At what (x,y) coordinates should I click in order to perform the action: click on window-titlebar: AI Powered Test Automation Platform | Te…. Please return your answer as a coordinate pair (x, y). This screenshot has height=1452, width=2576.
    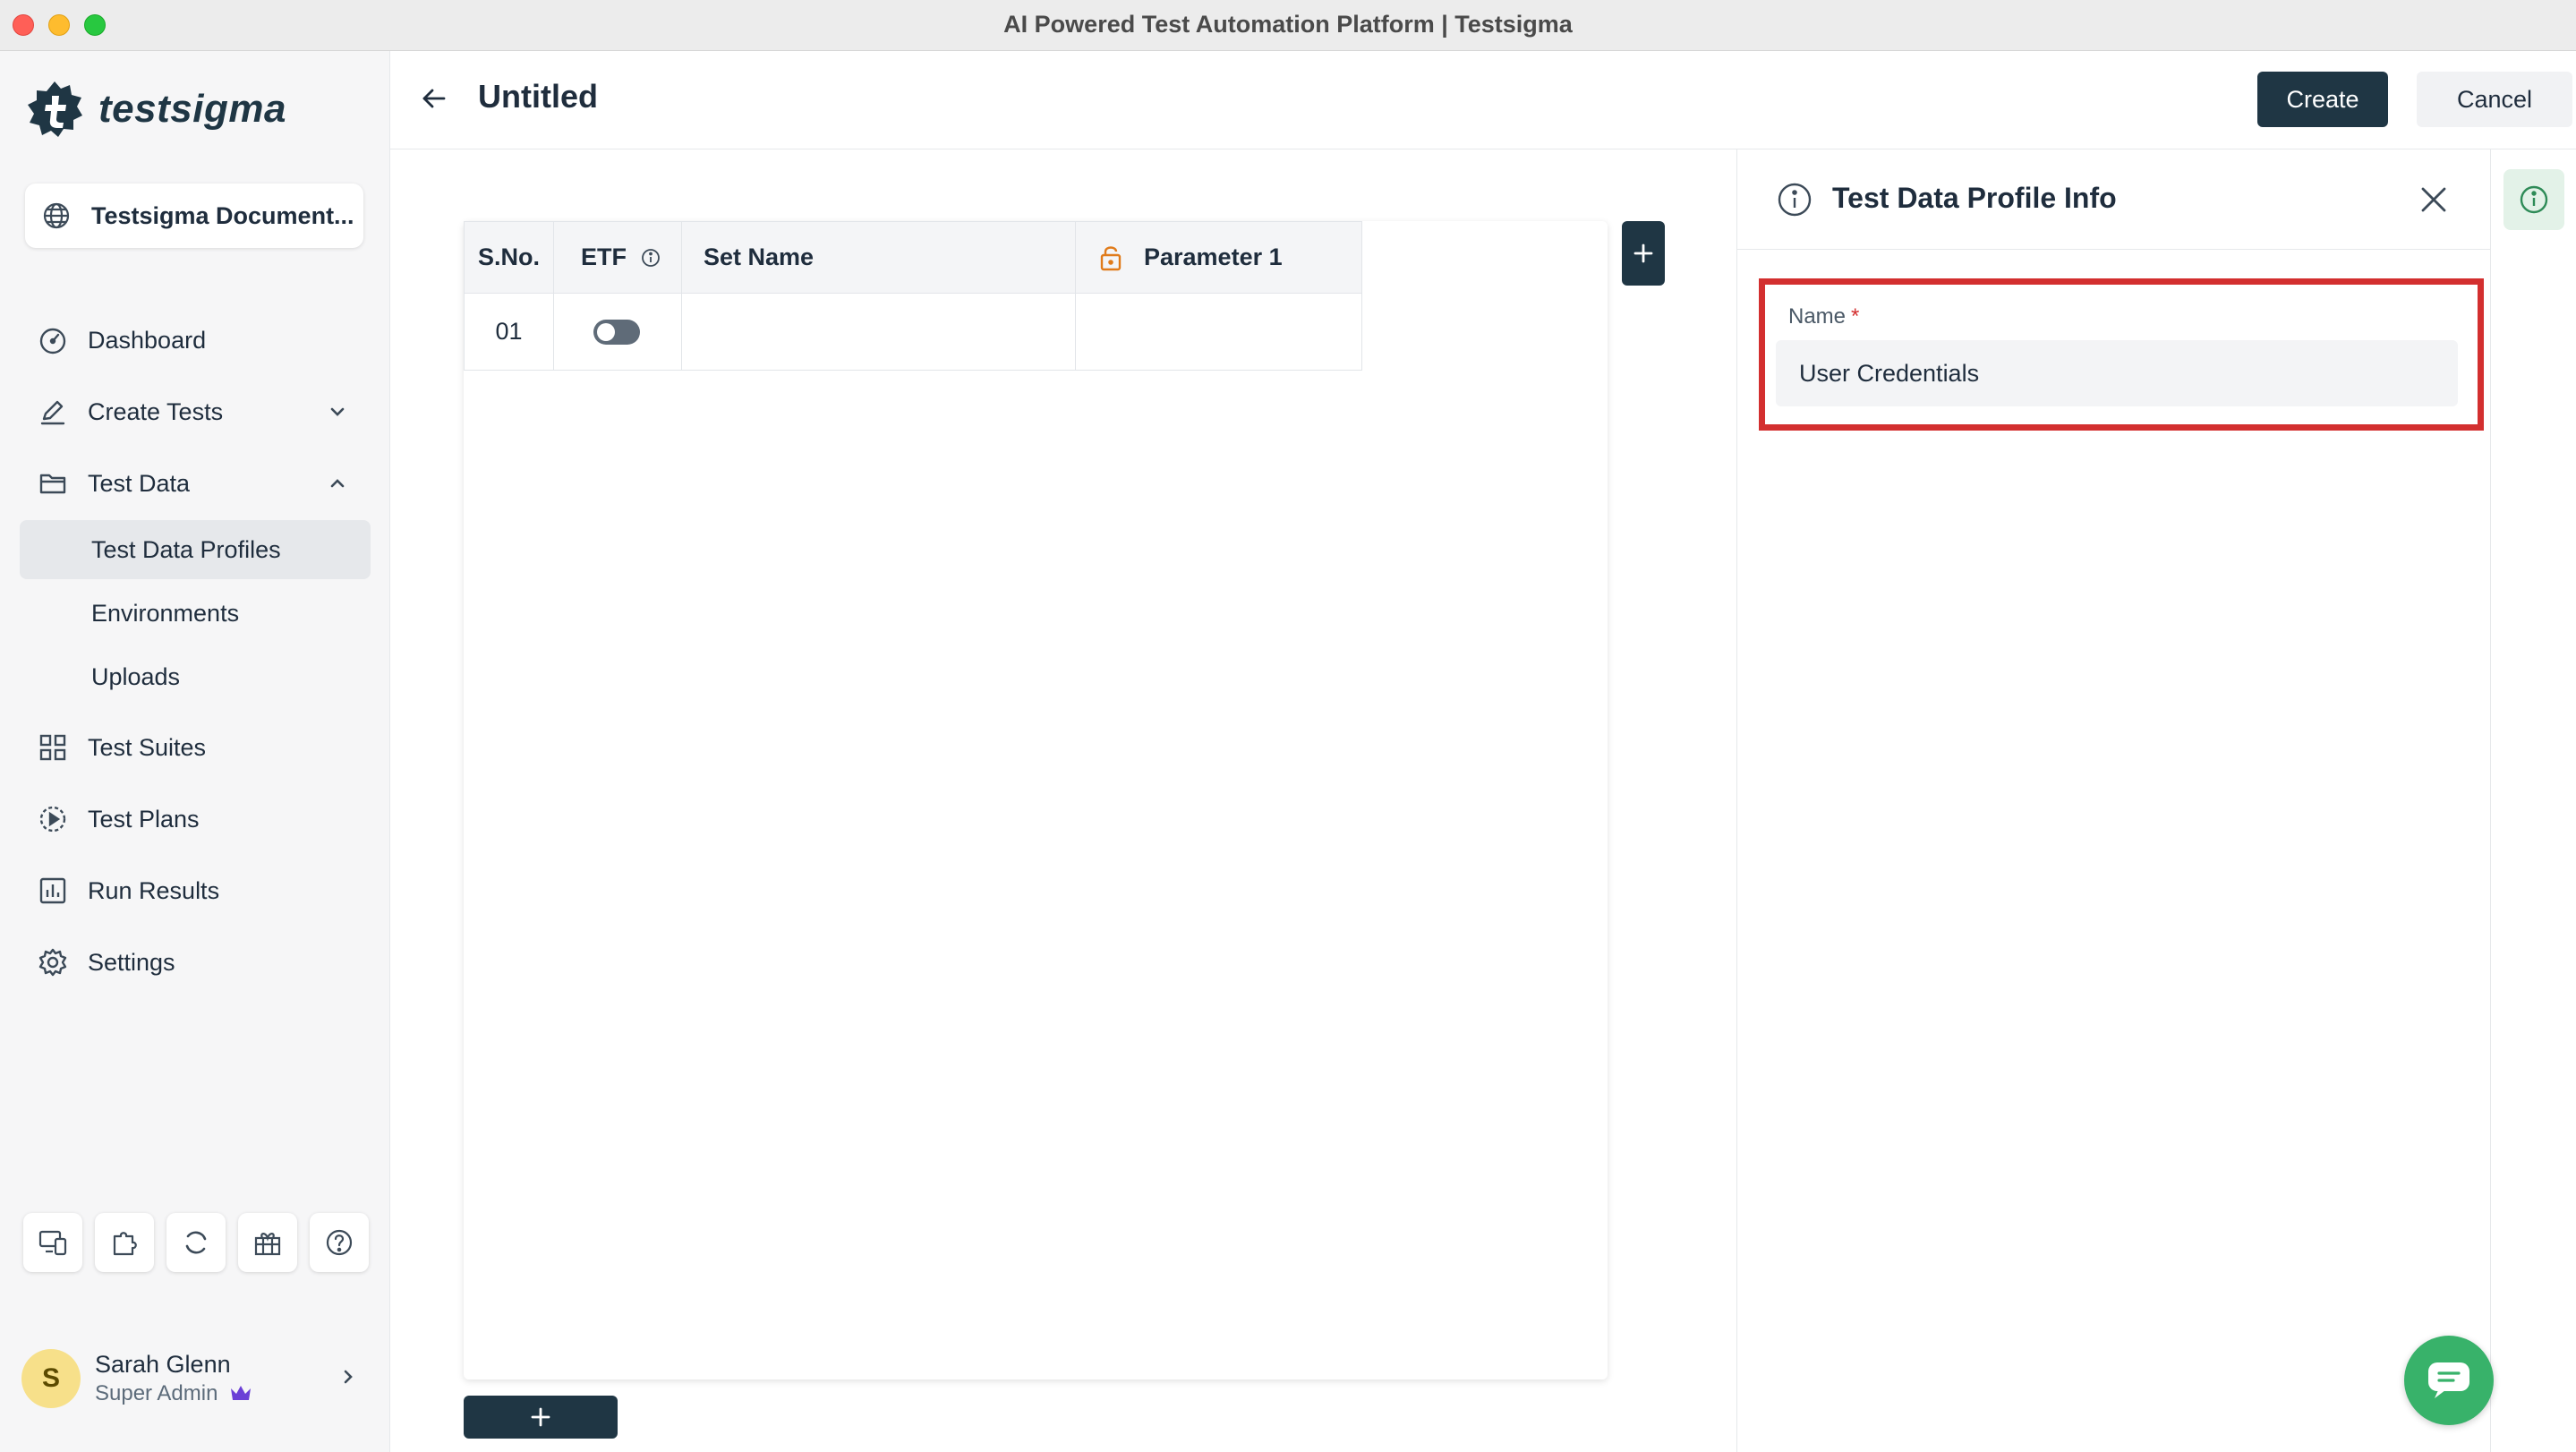
    Looking at the image, I should click on (1288, 25).